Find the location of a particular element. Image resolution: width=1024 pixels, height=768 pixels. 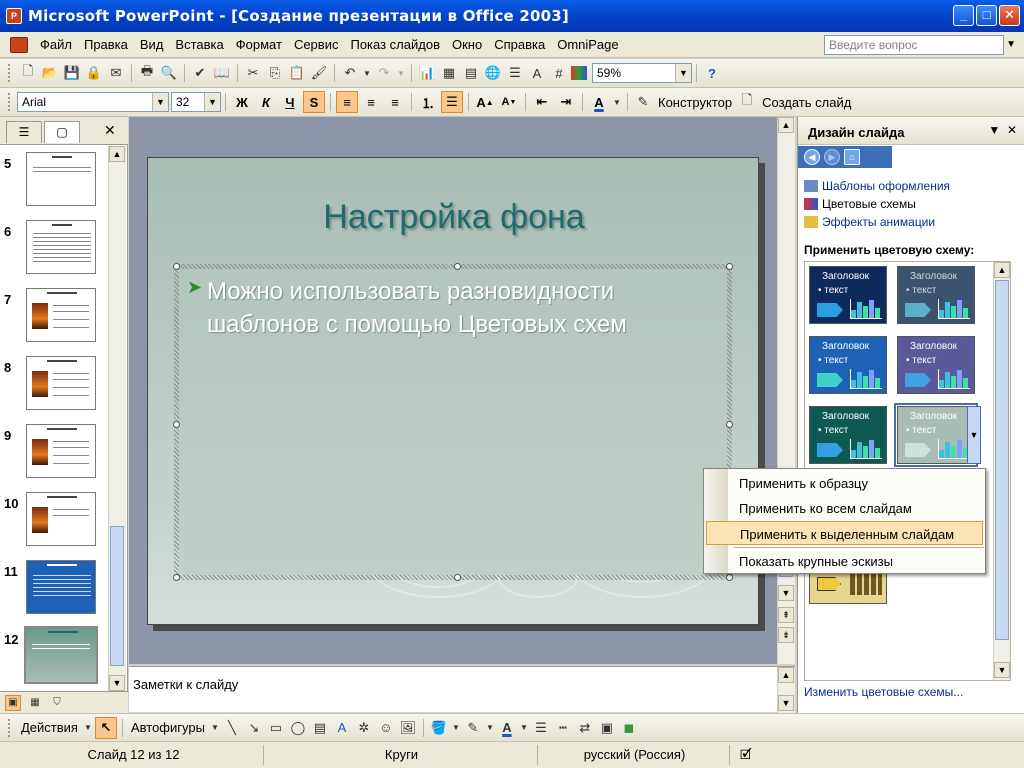

new-icon: 🗋 is located at coordinates (28, 73).